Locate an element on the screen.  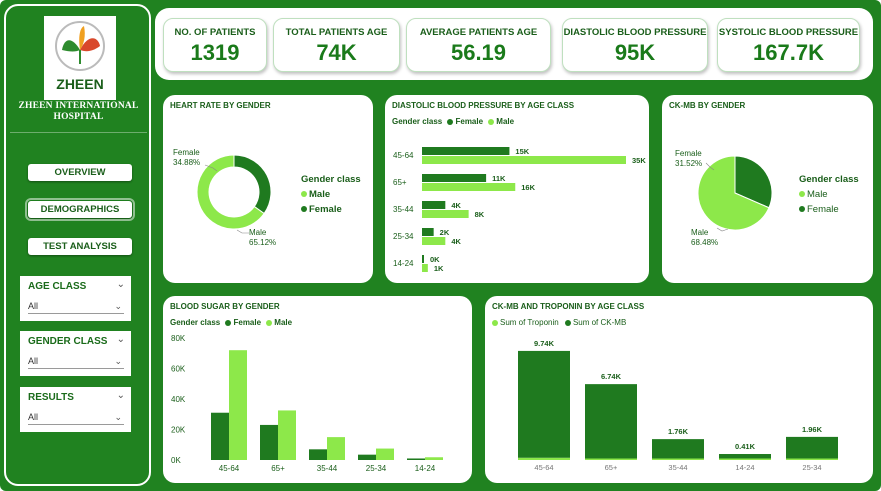
donut-slice-female is located at coordinates (252, 184).